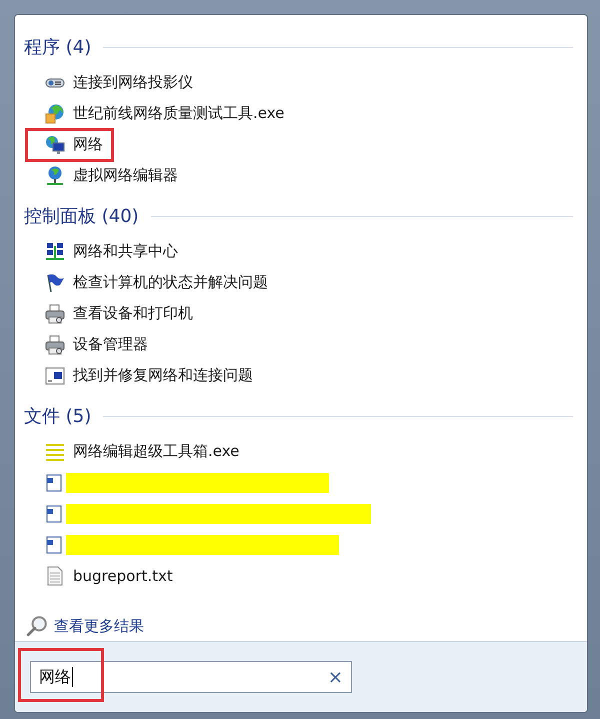 This screenshot has width=600, height=719. What do you see at coordinates (191, 677) in the screenshot?
I see `search-field: 网络 ×` at bounding box center [191, 677].